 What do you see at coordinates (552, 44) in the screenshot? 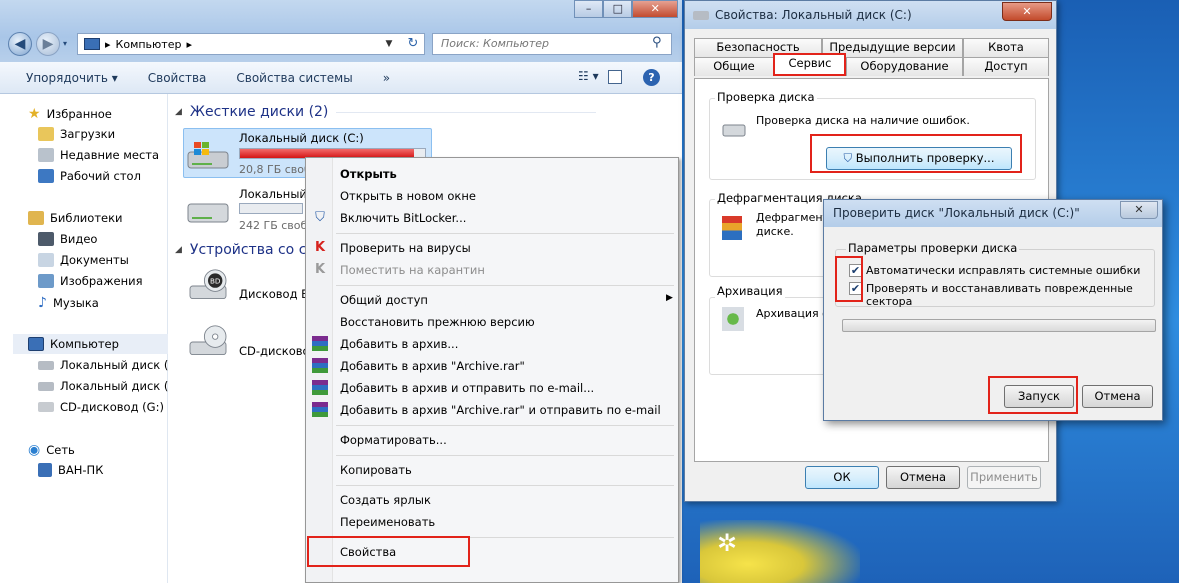
I see `search-input: Поиск: Компьютер` at bounding box center [552, 44].